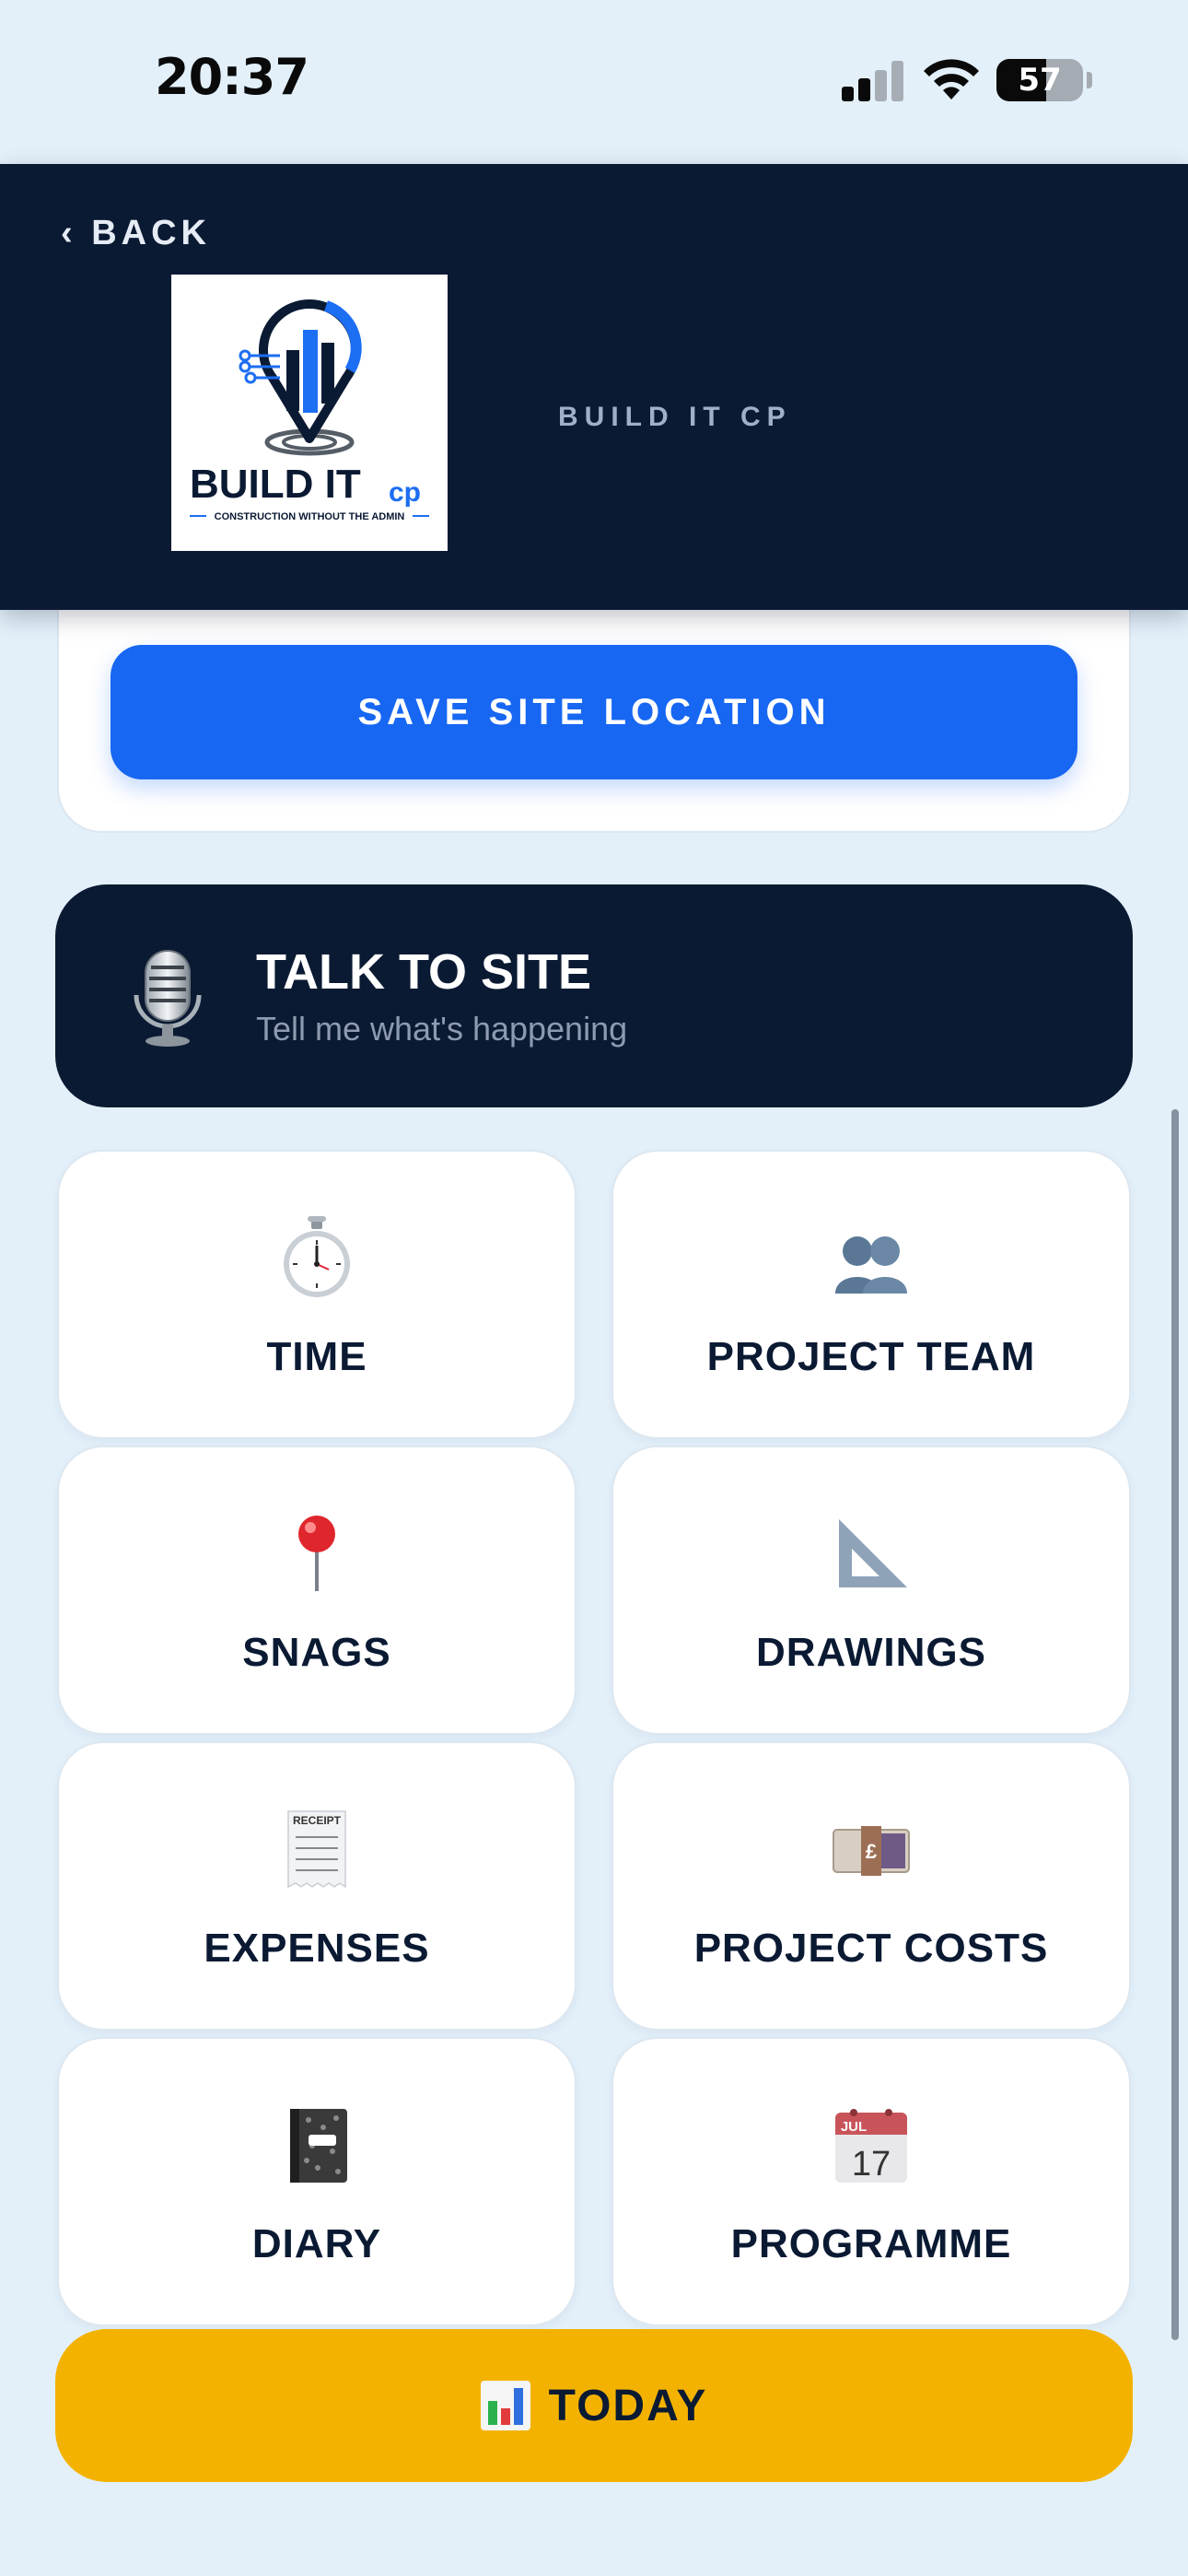  What do you see at coordinates (136, 233) in the screenshot?
I see `back-button: ‹ BACK` at bounding box center [136, 233].